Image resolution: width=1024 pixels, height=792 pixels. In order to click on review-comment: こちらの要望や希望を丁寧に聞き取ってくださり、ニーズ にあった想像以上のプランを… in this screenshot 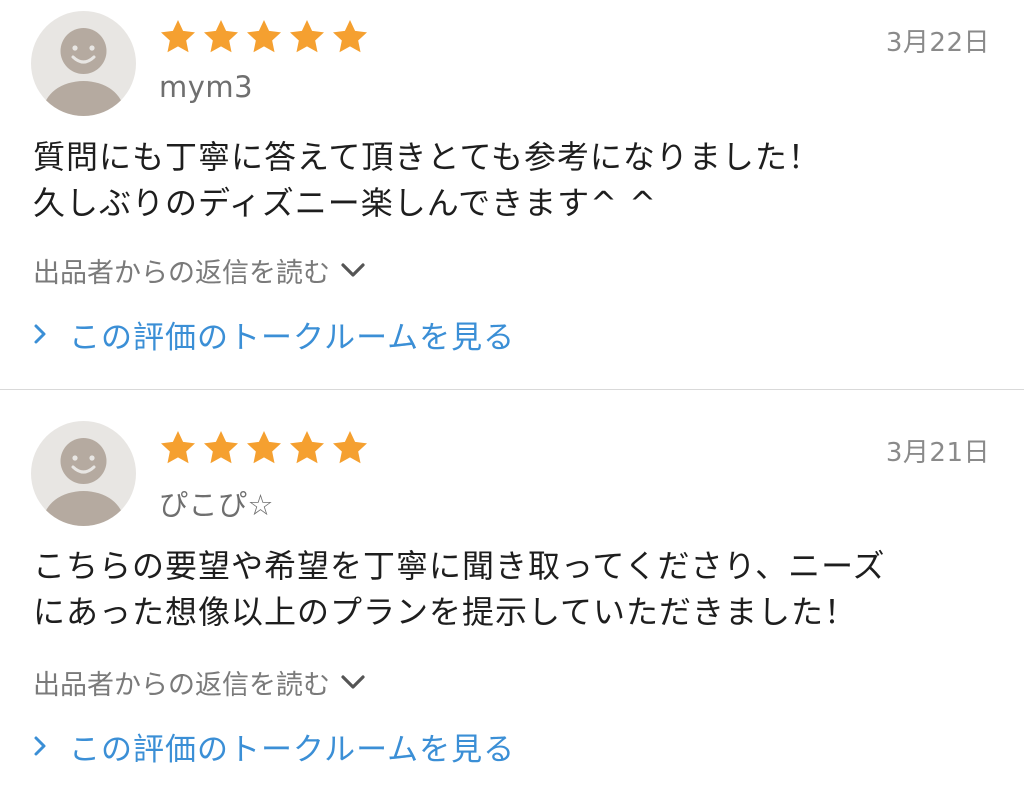, I will do `click(513, 589)`.